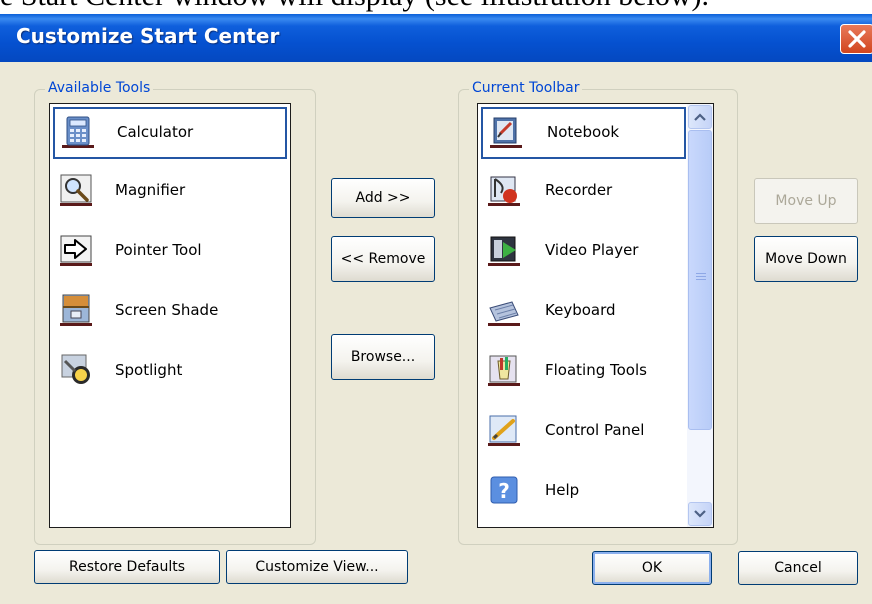 The width and height of the screenshot is (872, 604). What do you see at coordinates (526, 88) in the screenshot?
I see `current-toolbar-label: Current Toolbar` at bounding box center [526, 88].